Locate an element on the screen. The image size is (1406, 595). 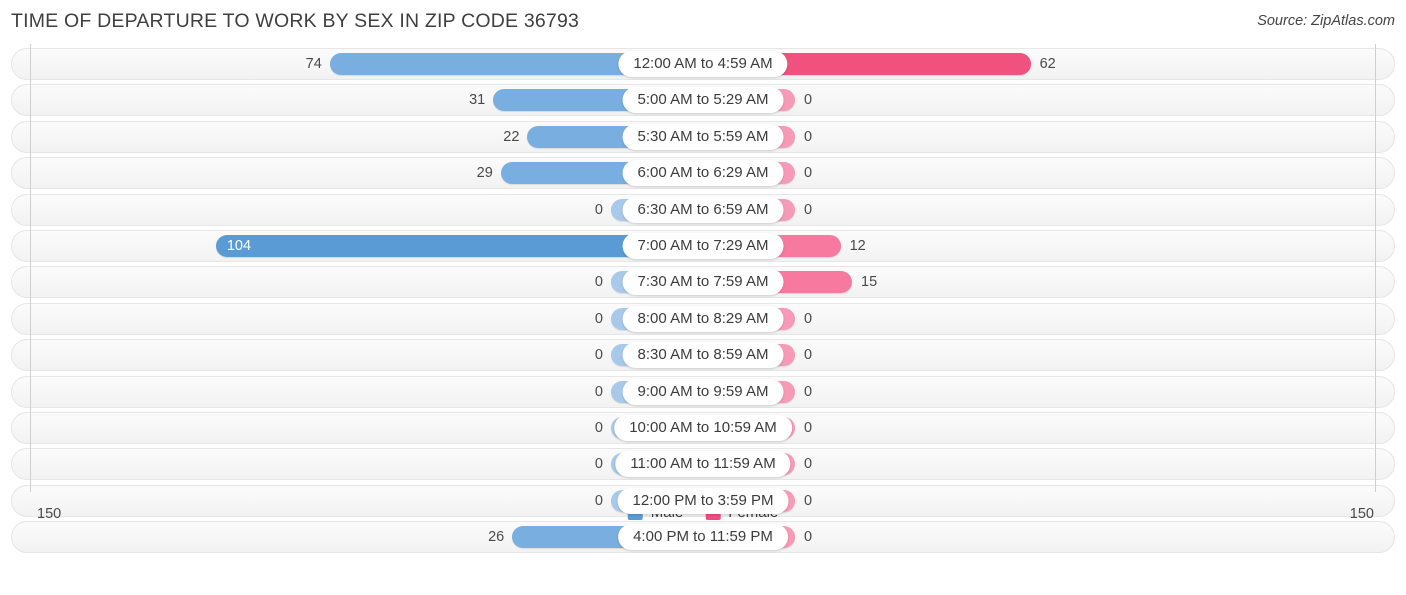
male-value-label: 31 is located at coordinates (477, 100).